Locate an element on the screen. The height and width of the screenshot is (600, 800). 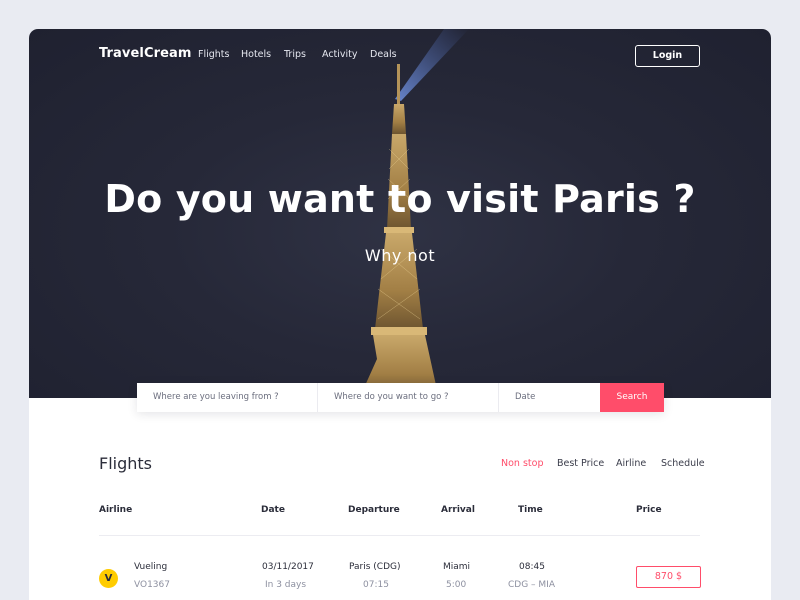
flight-number: VO1367 is located at coordinates (152, 585).